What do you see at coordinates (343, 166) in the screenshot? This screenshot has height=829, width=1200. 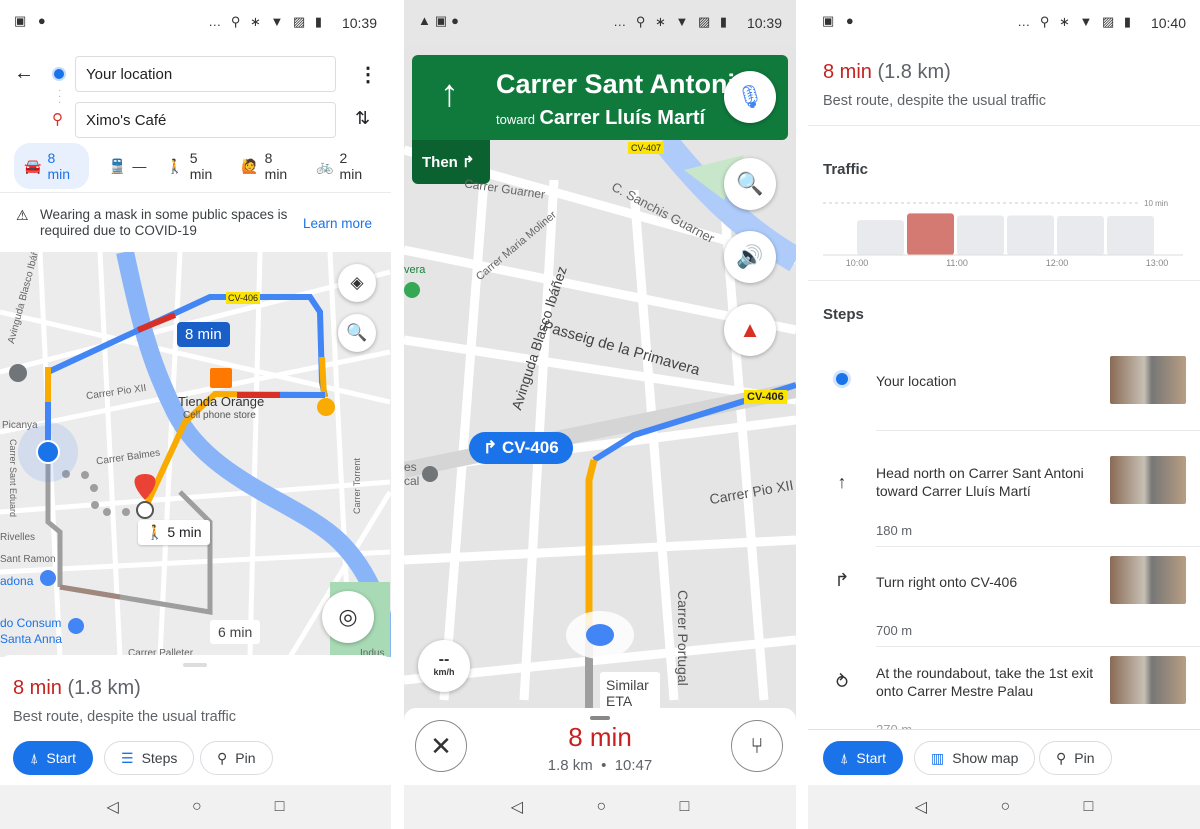 I see `mode-cycling: 🚲 2 min` at bounding box center [343, 166].